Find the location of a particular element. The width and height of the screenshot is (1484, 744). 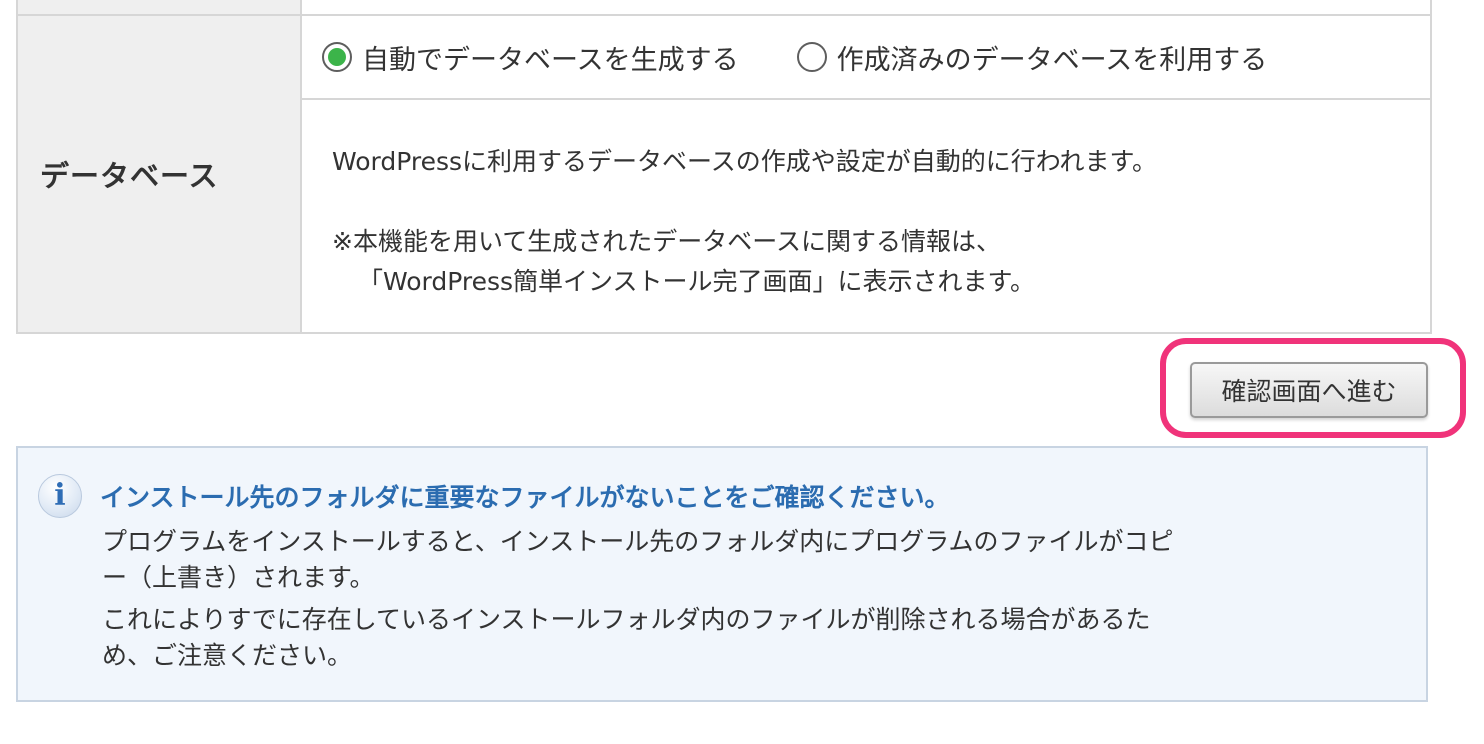

database-label: データベース is located at coordinates (129, 176).